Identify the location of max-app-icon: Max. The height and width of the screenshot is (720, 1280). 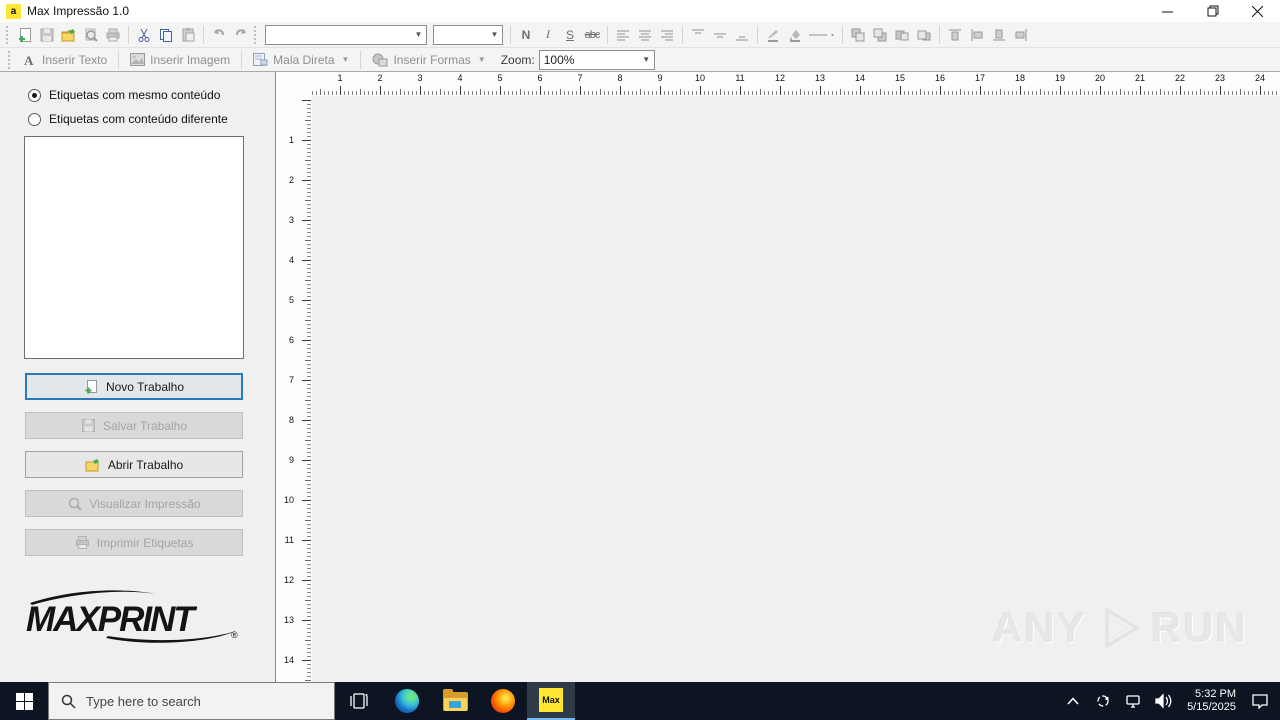
(551, 700).